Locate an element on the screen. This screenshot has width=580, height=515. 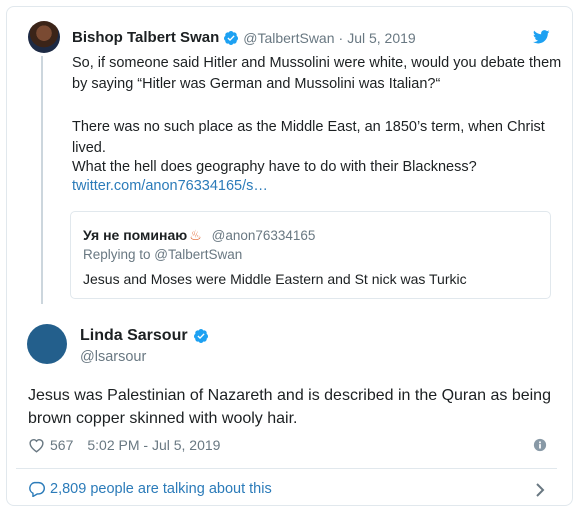
quoted-author-name: Уя не поминаю is located at coordinates (135, 235).